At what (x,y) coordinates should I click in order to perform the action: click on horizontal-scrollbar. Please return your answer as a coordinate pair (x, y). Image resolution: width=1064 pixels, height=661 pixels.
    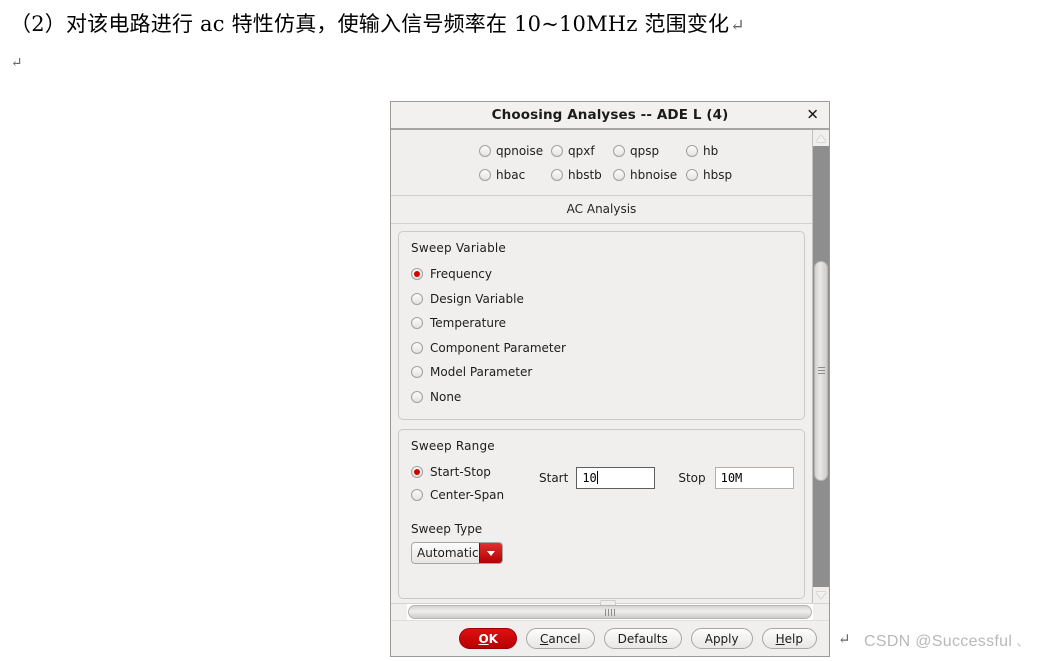
    Looking at the image, I should click on (610, 610).